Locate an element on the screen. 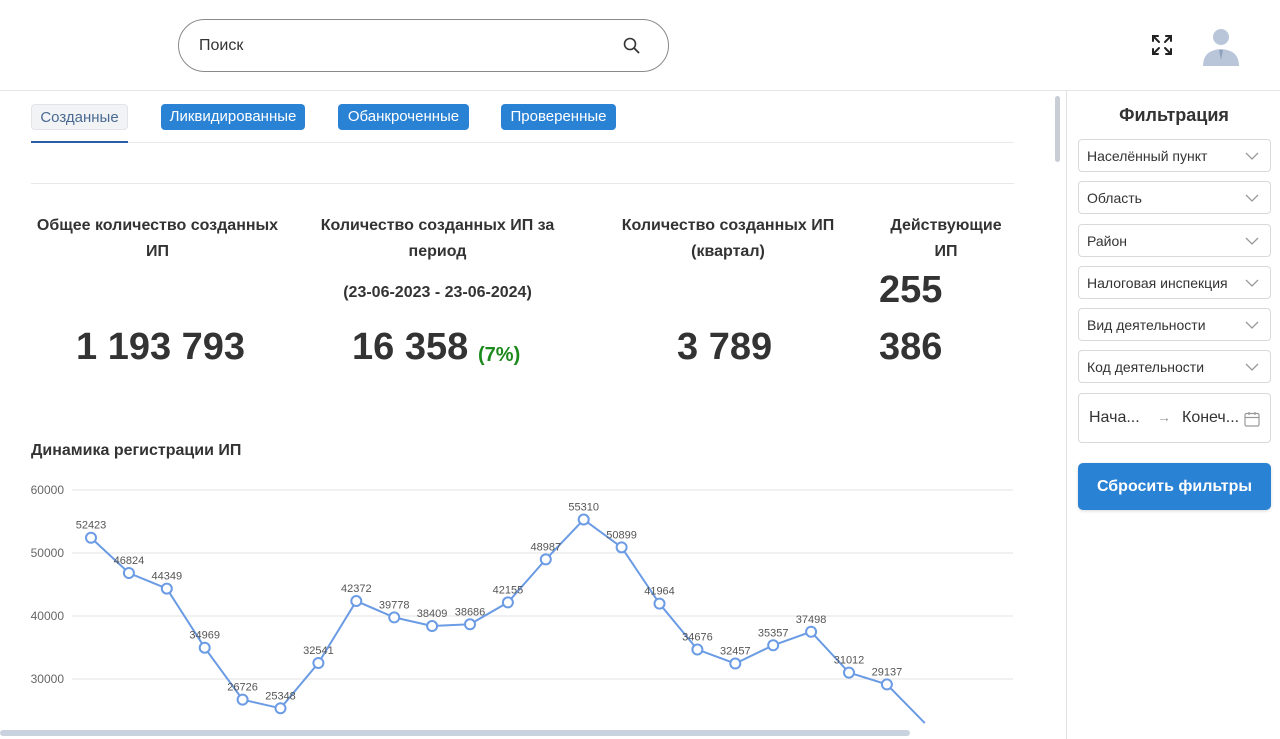 The height and width of the screenshot is (739, 1280). search-icon is located at coordinates (632, 46).